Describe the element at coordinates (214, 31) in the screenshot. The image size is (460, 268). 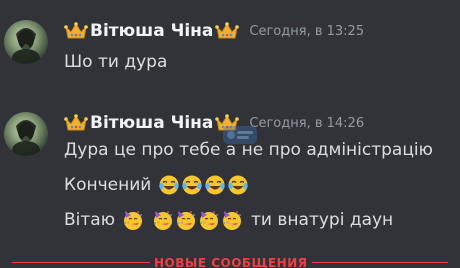
I see `message-header: Вітюша Чіна Сегодня, в 13:25` at that location.